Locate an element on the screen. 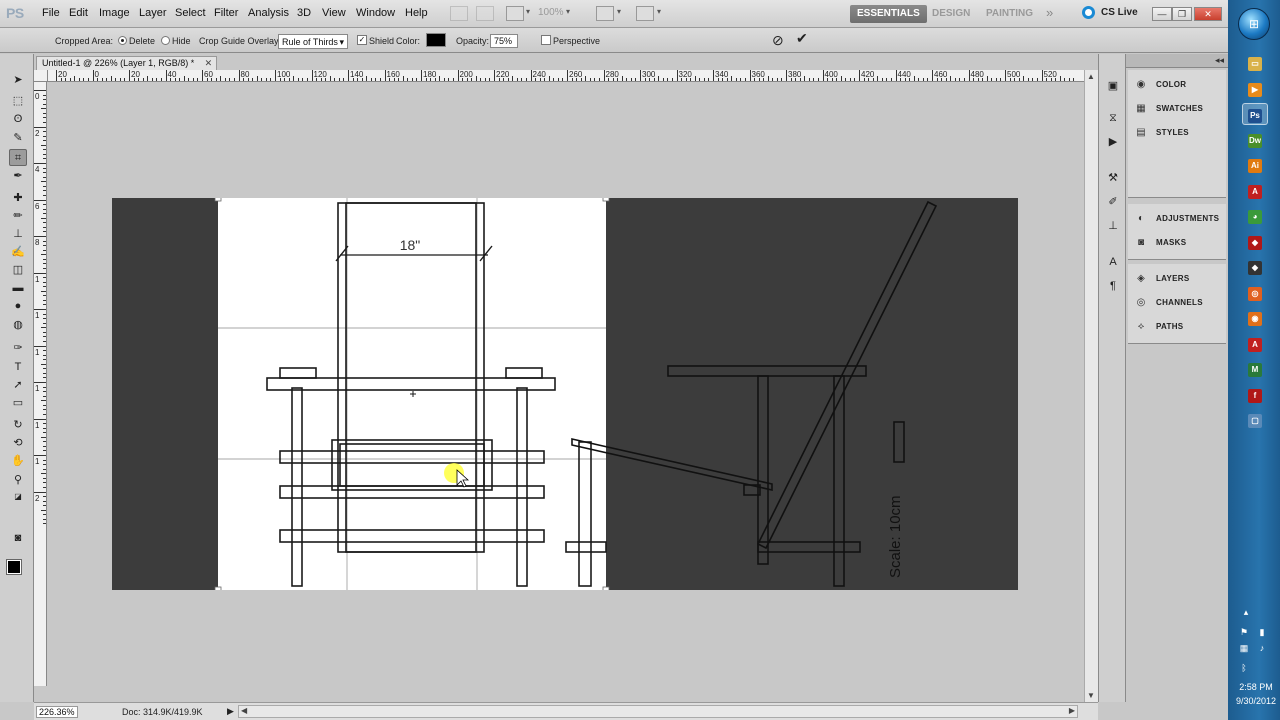  default-colors-icon: ◪ is located at coordinates (18, 496).